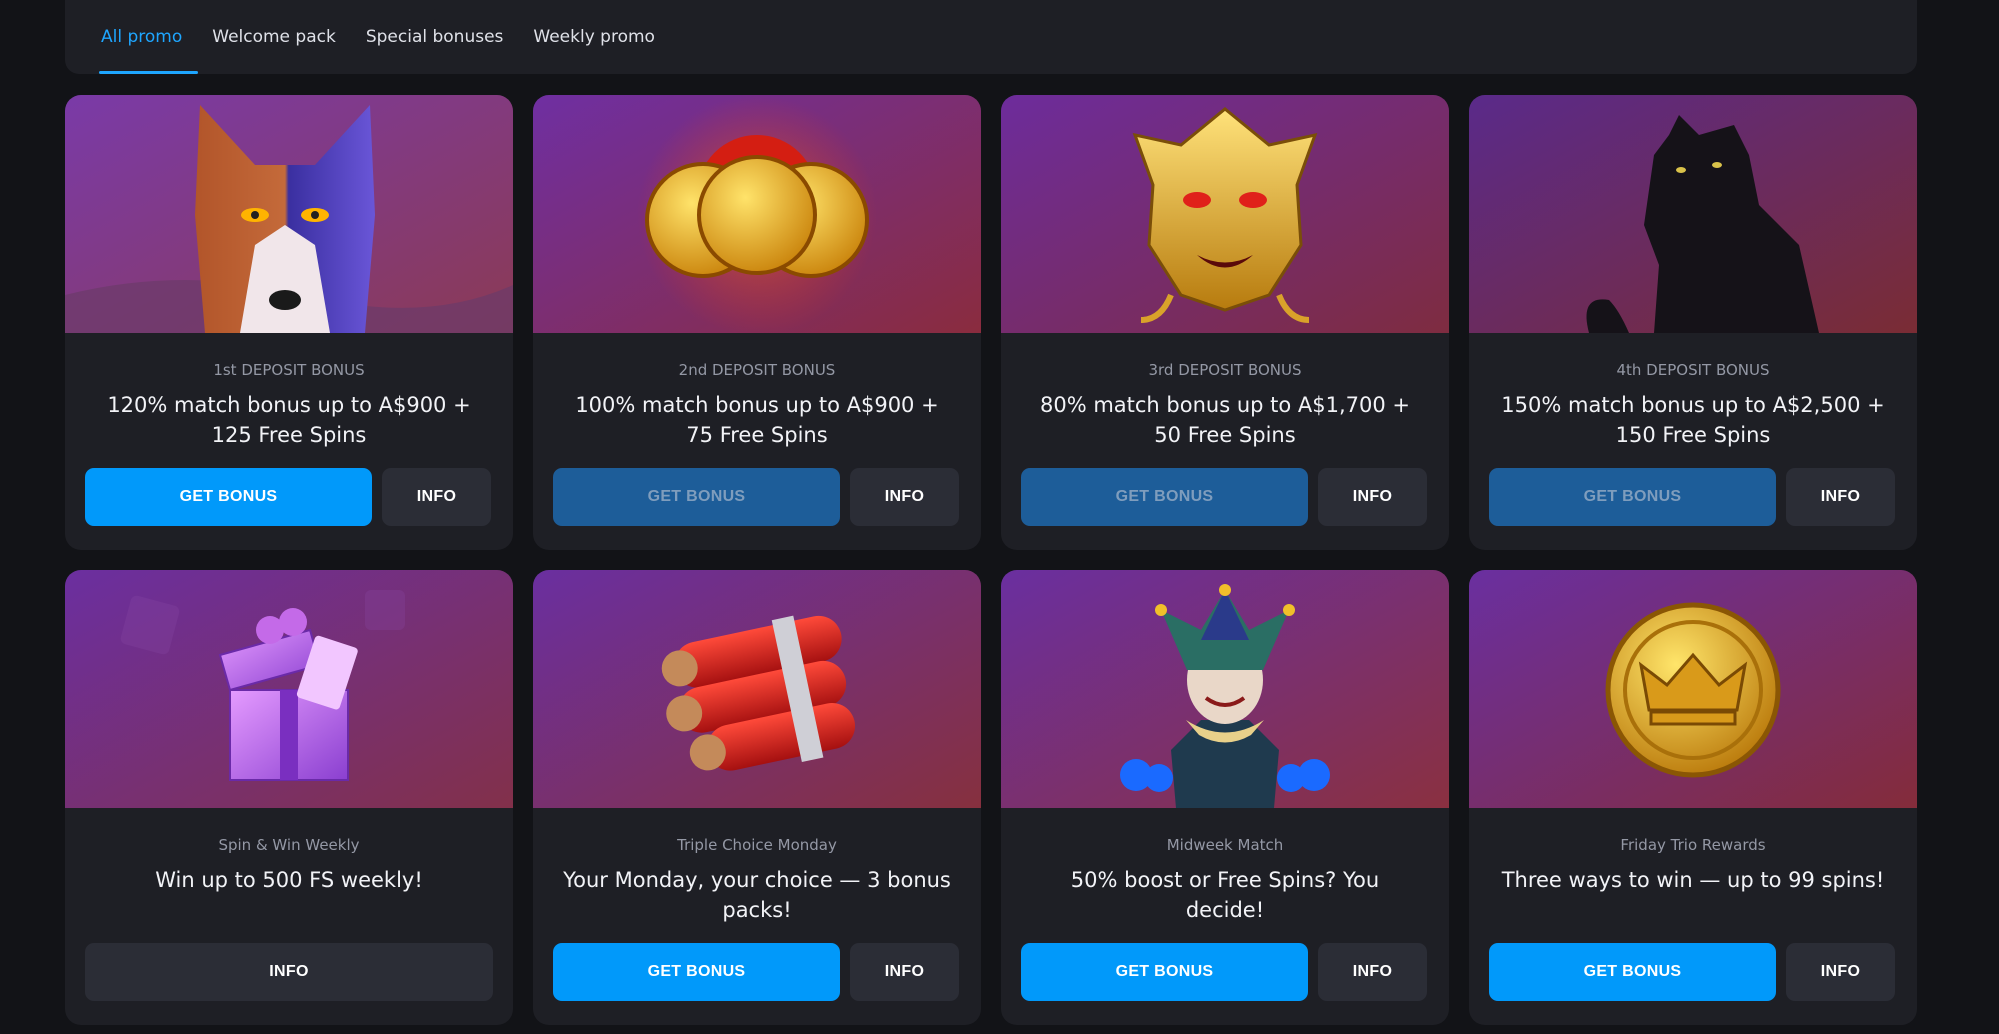 This screenshot has height=1034, width=1999. I want to click on promo-caption: Friday Trio Rewards, so click(1693, 845).